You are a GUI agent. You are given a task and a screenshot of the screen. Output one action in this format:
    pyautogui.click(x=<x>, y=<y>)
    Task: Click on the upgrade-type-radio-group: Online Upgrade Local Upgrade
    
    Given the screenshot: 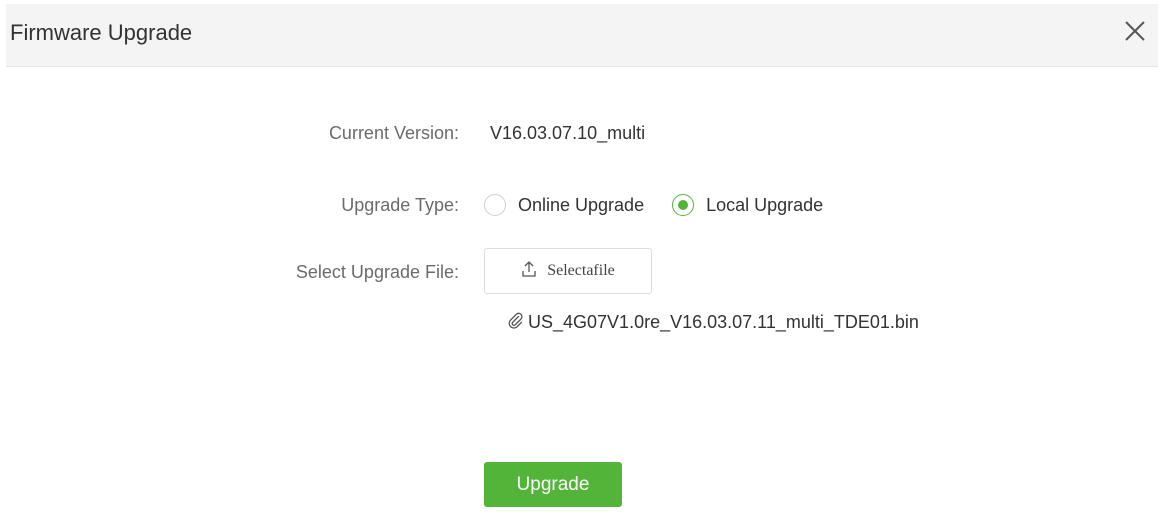 What is the action you would take?
    pyautogui.click(x=667, y=205)
    